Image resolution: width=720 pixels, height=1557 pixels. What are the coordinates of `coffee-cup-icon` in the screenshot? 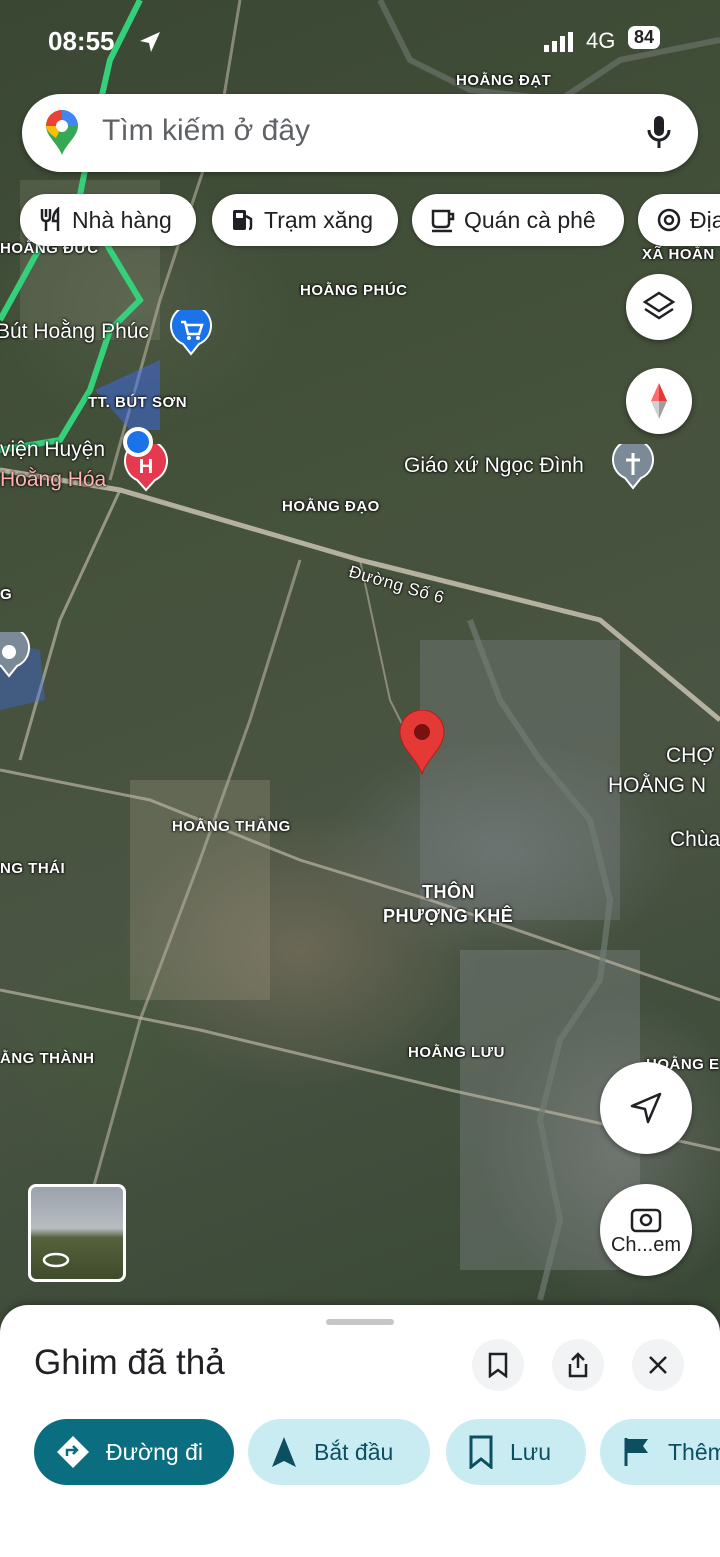 It's located at (443, 221).